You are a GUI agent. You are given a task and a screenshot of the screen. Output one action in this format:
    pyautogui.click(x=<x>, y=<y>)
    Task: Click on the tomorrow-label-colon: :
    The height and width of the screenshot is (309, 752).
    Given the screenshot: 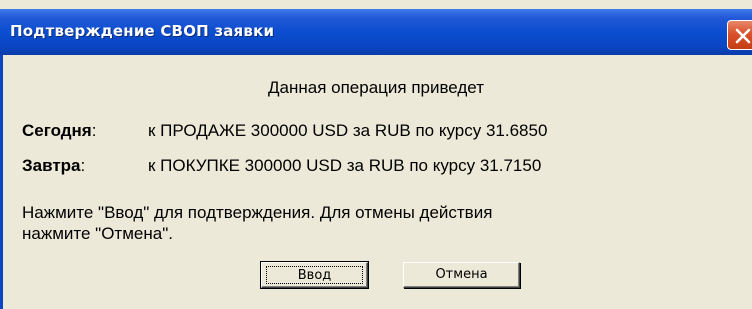 What is the action you would take?
    pyautogui.click(x=83, y=165)
    